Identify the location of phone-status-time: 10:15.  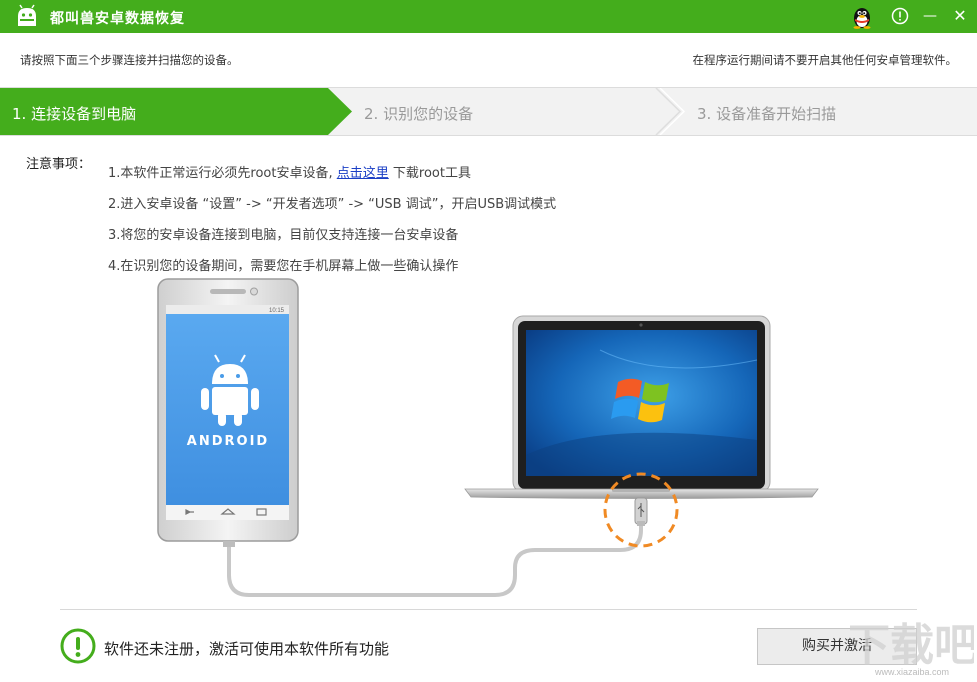
(277, 311).